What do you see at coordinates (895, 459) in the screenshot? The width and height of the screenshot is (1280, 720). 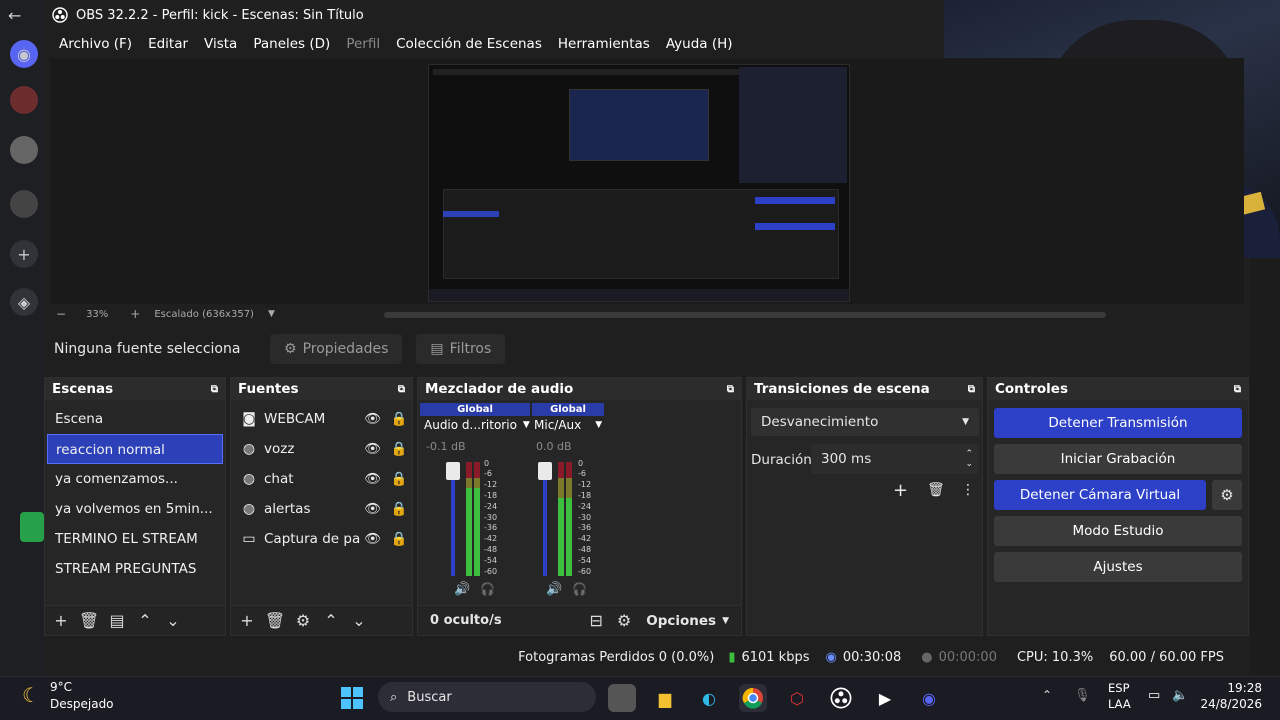 I see `duration-spinbox: 300 ms ⌃ ⌄` at bounding box center [895, 459].